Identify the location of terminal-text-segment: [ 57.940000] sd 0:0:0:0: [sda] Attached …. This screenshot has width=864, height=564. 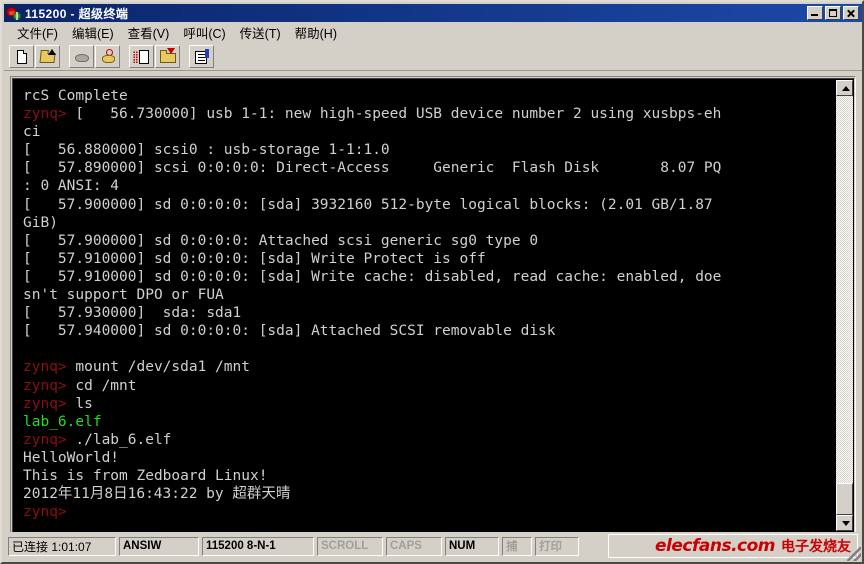
(289, 331).